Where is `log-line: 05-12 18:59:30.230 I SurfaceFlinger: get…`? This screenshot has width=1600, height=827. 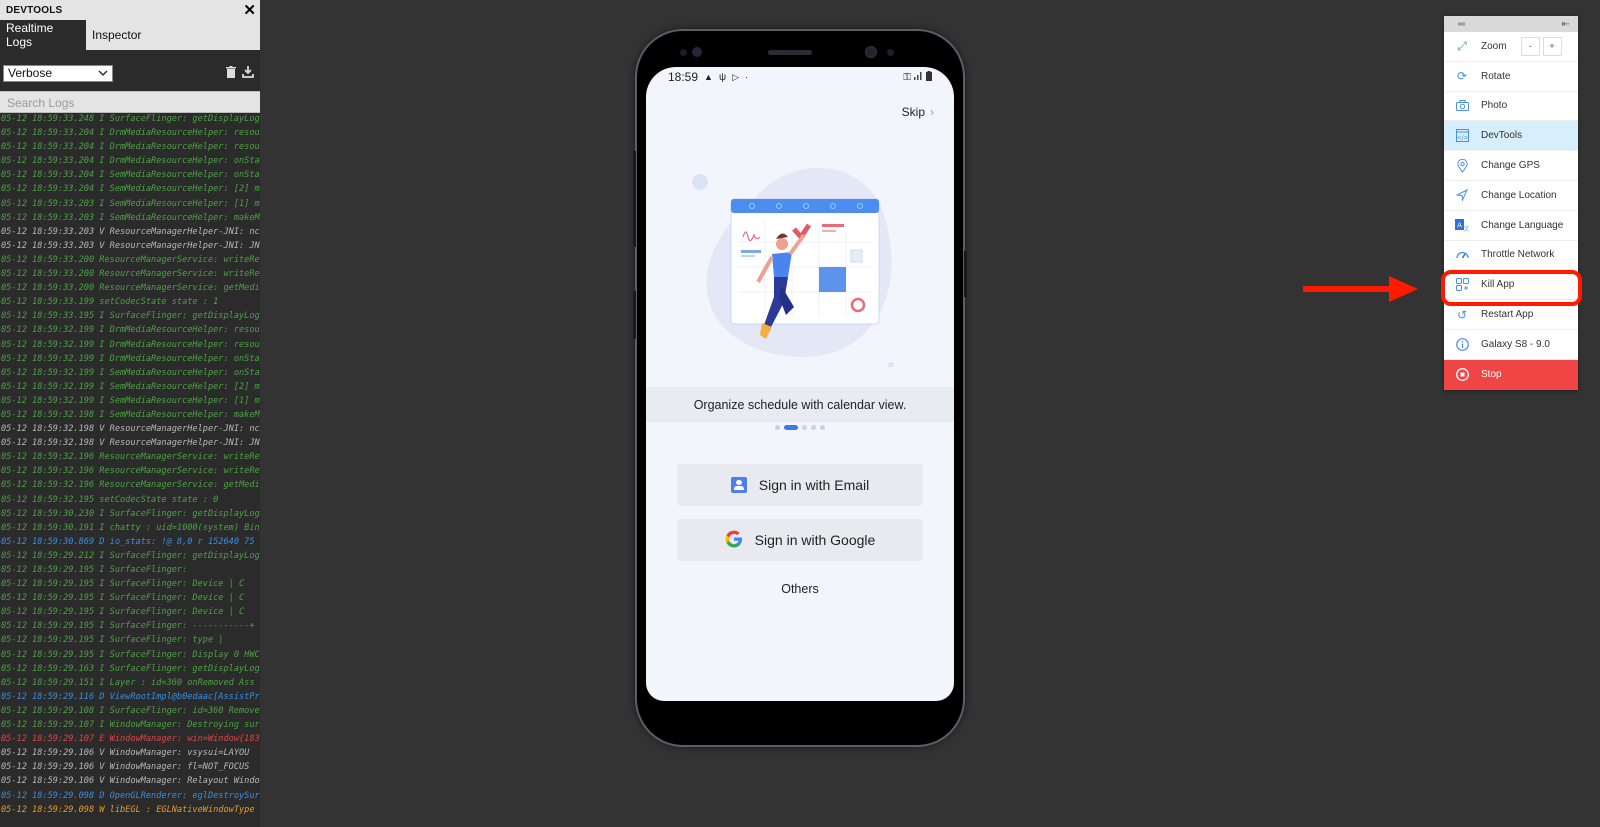
log-line: 05-12 18:59:30.230 I SurfaceFlinger: get… is located at coordinates (130, 513).